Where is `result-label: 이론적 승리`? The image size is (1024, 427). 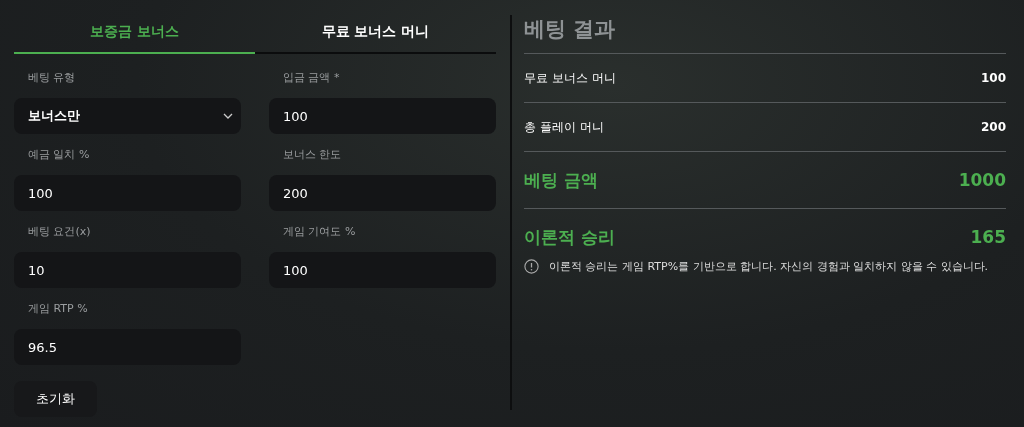 result-label: 이론적 승리 is located at coordinates (569, 237).